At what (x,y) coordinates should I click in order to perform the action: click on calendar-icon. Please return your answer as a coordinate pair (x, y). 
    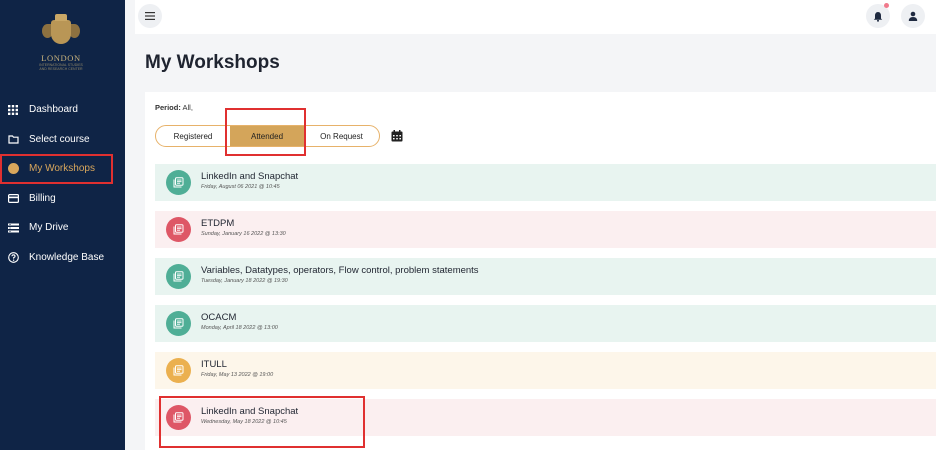
    Looking at the image, I should click on (397, 136).